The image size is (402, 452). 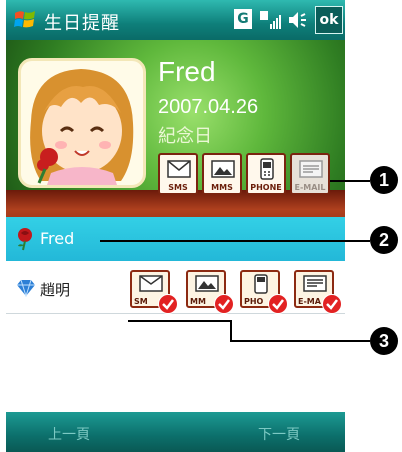 What do you see at coordinates (25, 239) in the screenshot?
I see `rose-icon` at bounding box center [25, 239].